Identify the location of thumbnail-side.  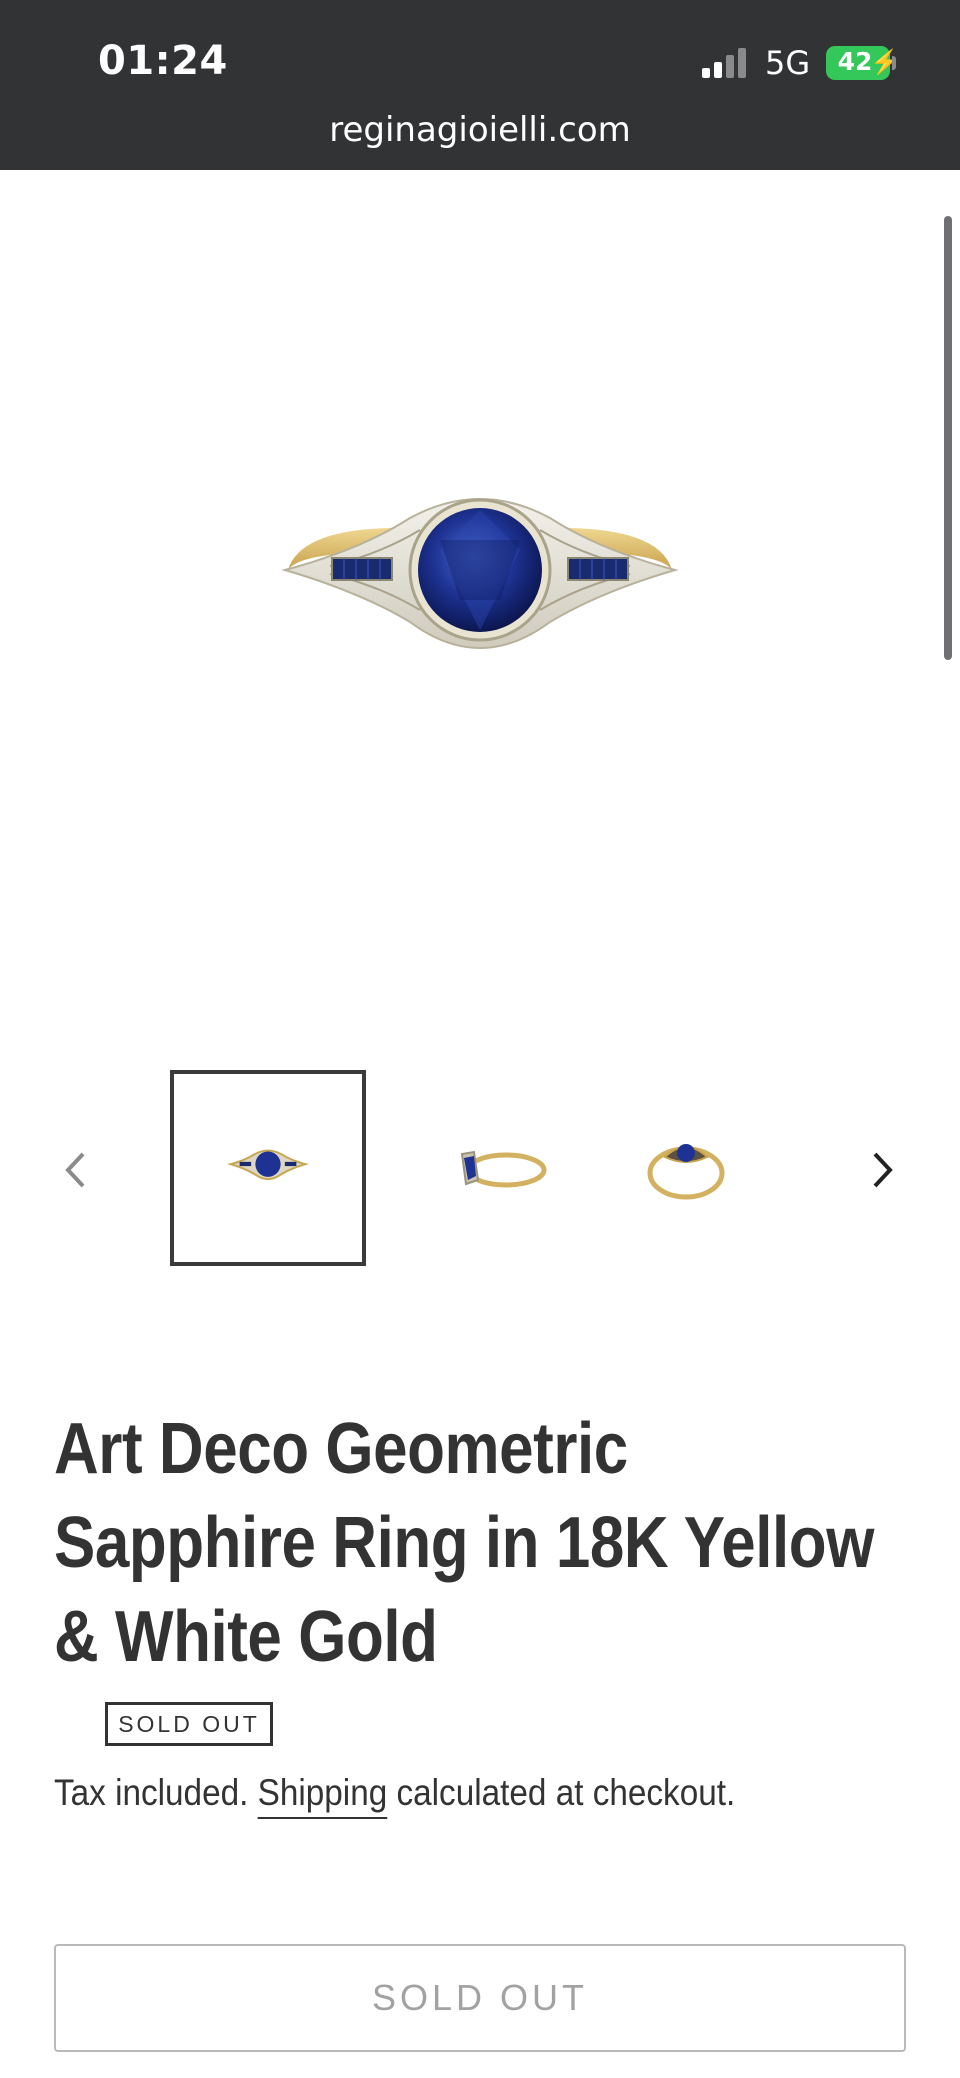
(498, 1168).